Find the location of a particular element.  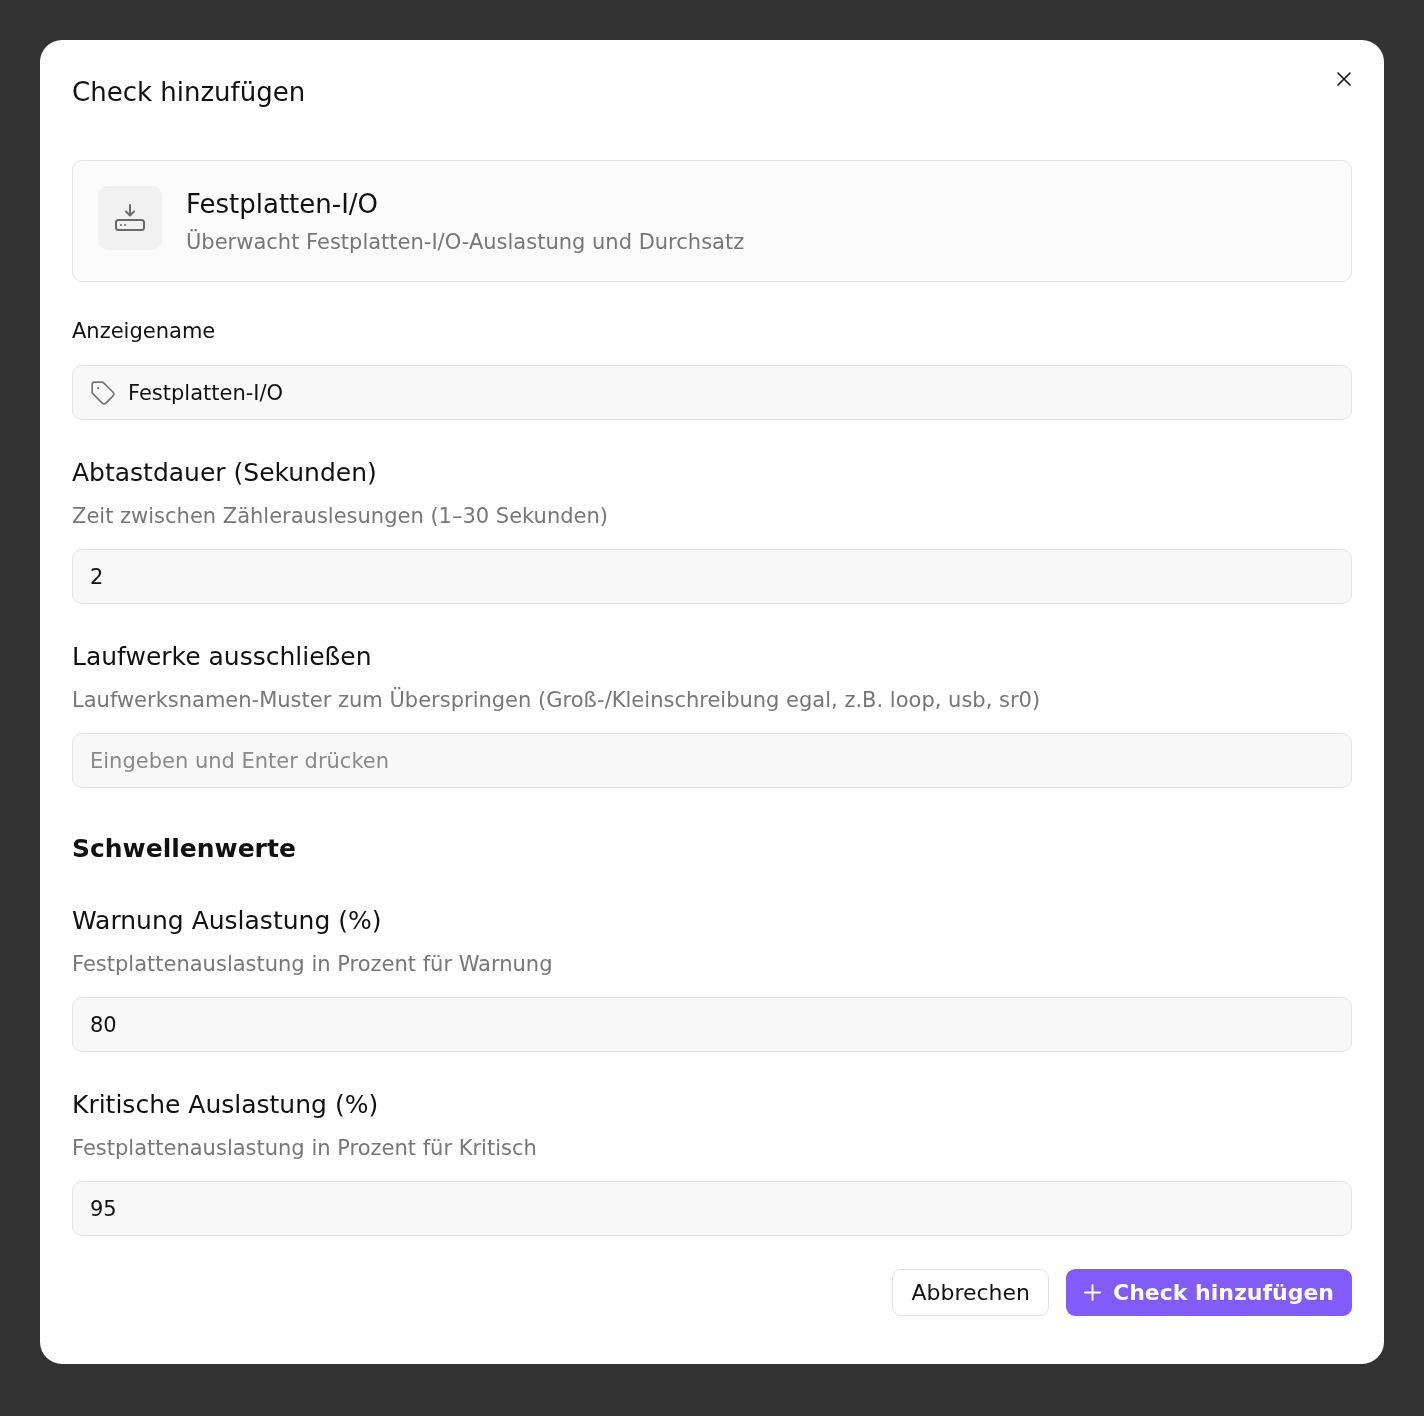

input-field: 80 is located at coordinates (712, 1024).